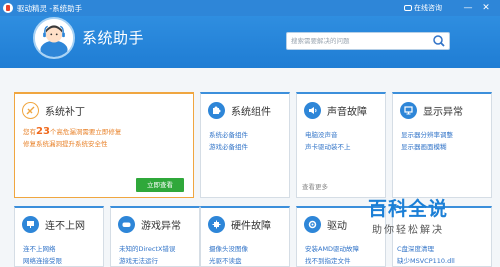  I want to click on watermark-title: 百科全说, so click(408, 209).